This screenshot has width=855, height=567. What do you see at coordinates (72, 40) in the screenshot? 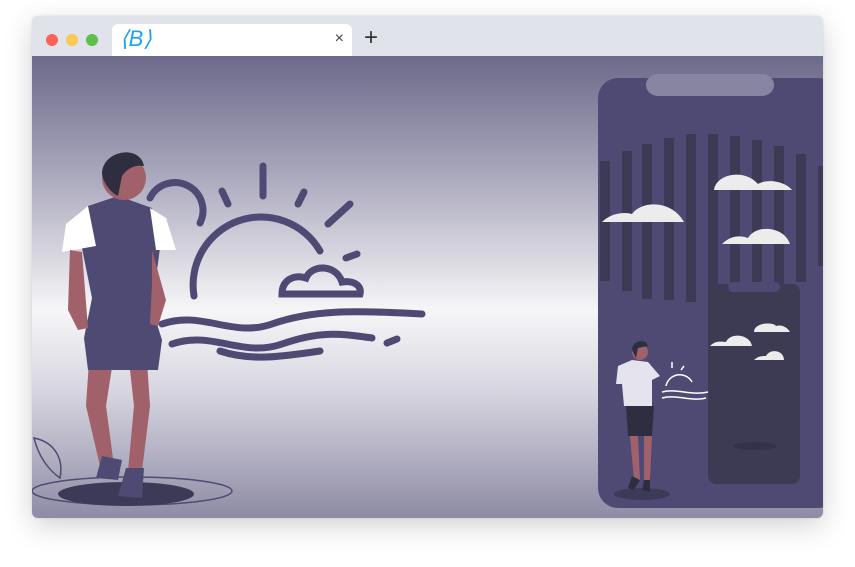
I see `minimize-window-button` at bounding box center [72, 40].